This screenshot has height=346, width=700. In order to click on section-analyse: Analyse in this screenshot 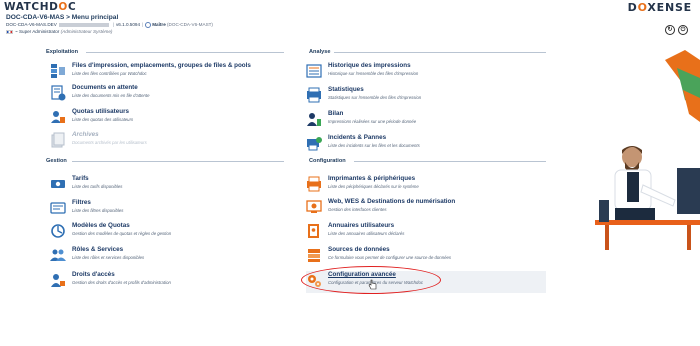, I will do `click(320, 52)`.